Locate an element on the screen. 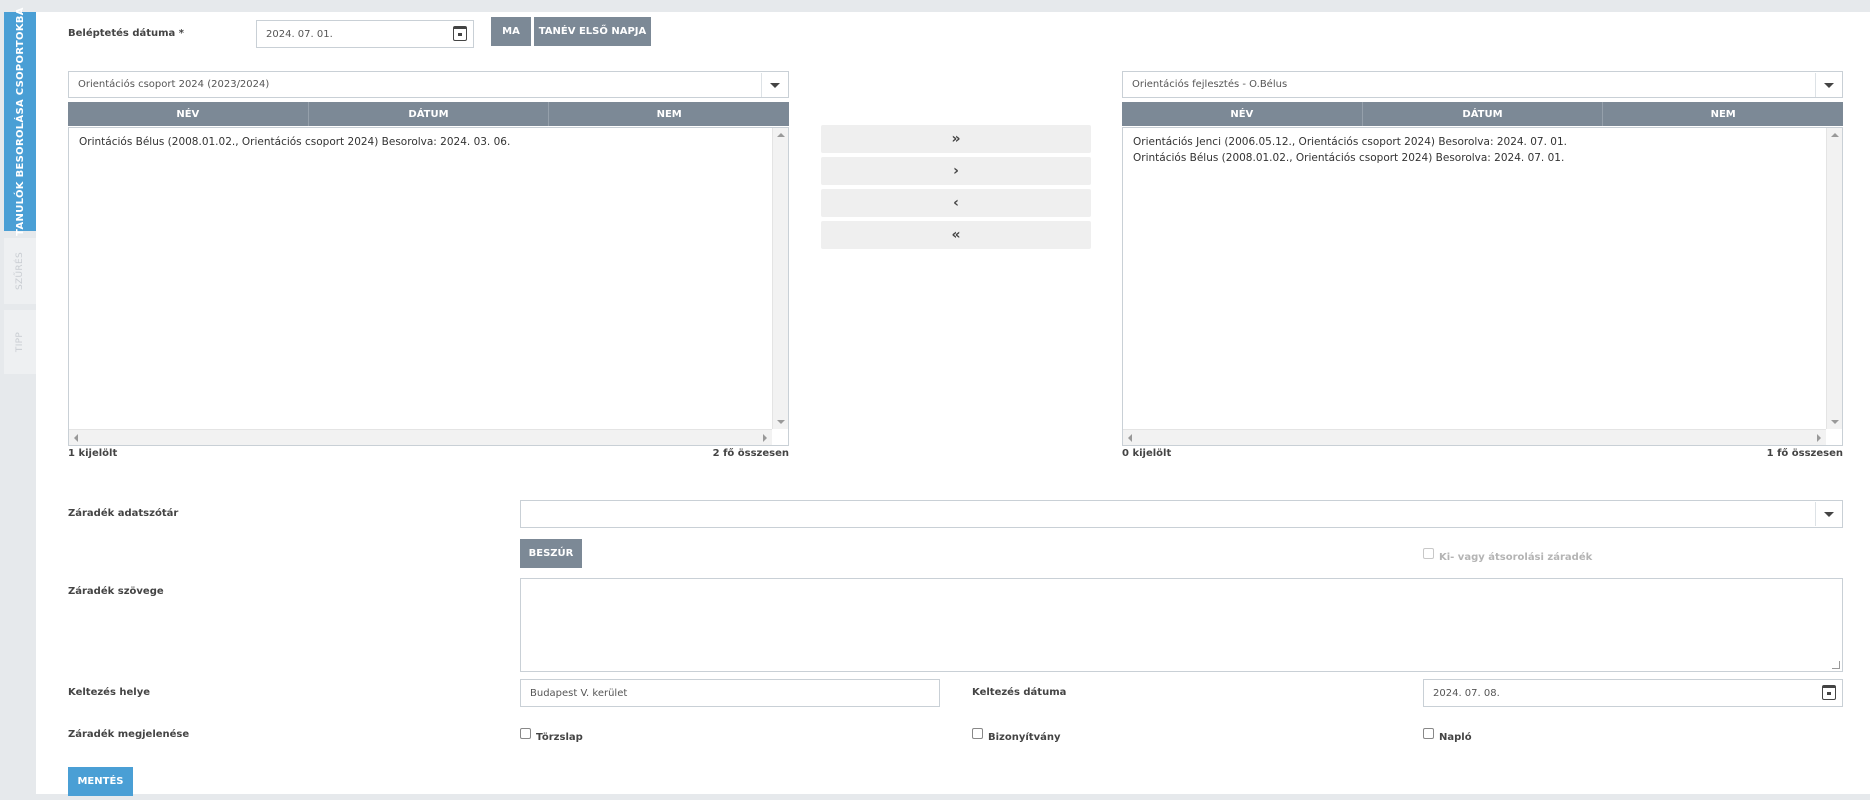  target-group-value: Orientációs fejlesztés - O.Bélus is located at coordinates (1210, 84).